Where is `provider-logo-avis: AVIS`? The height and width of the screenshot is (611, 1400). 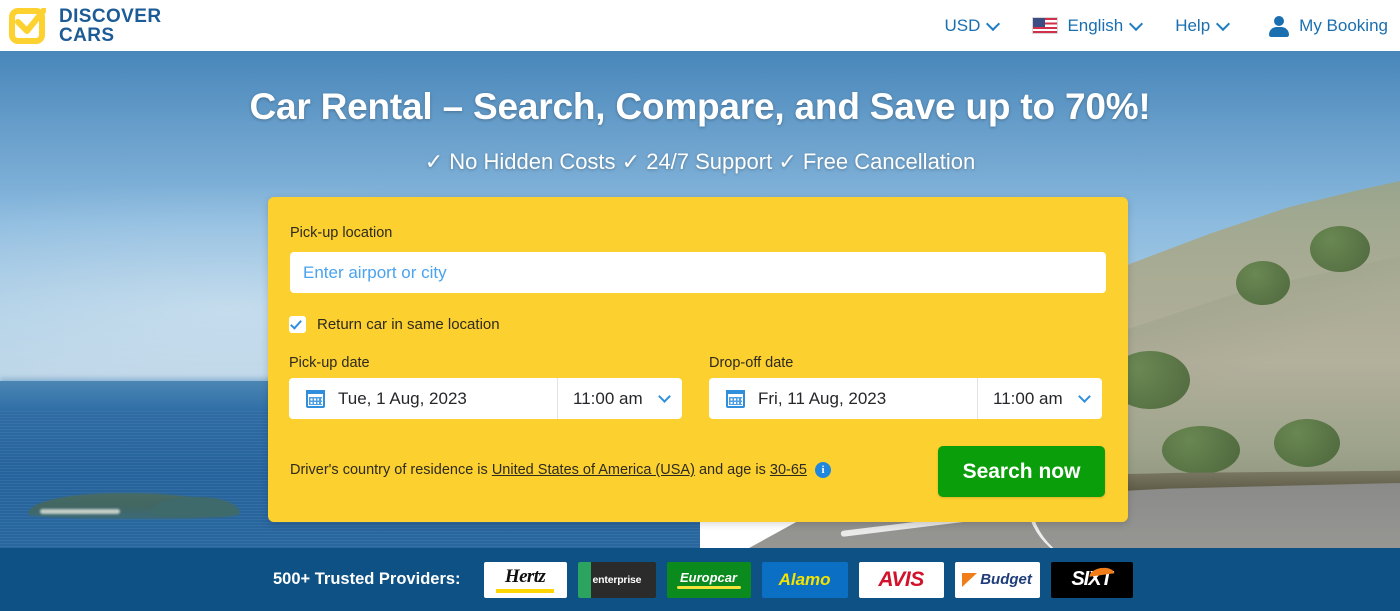
provider-logo-avis: AVIS is located at coordinates (901, 579).